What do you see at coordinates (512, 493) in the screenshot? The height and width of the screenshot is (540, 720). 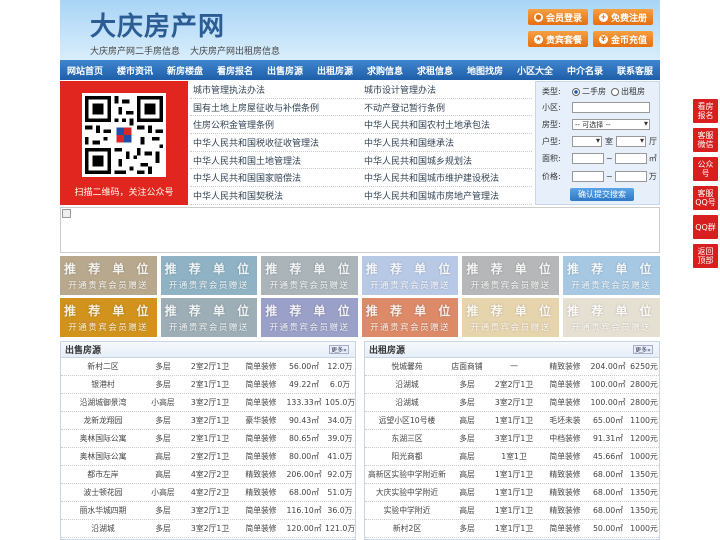 I see `listing-row: 大庆实验中学附近 高层 1室1厅1卫 精致装修 68.00㎡ 1350元` at bounding box center [512, 493].